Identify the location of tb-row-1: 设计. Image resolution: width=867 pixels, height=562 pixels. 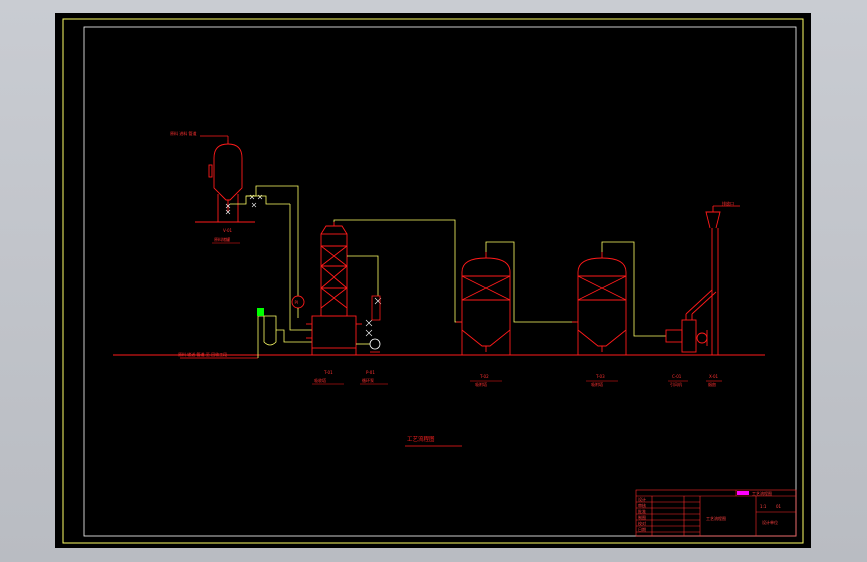
(642, 499).